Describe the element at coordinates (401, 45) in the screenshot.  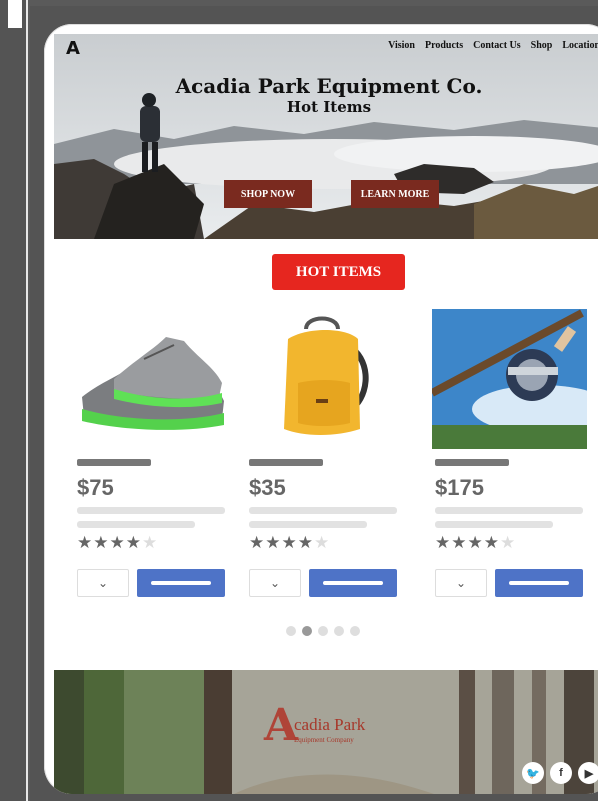
I see `nav-vision: Vision` at that location.